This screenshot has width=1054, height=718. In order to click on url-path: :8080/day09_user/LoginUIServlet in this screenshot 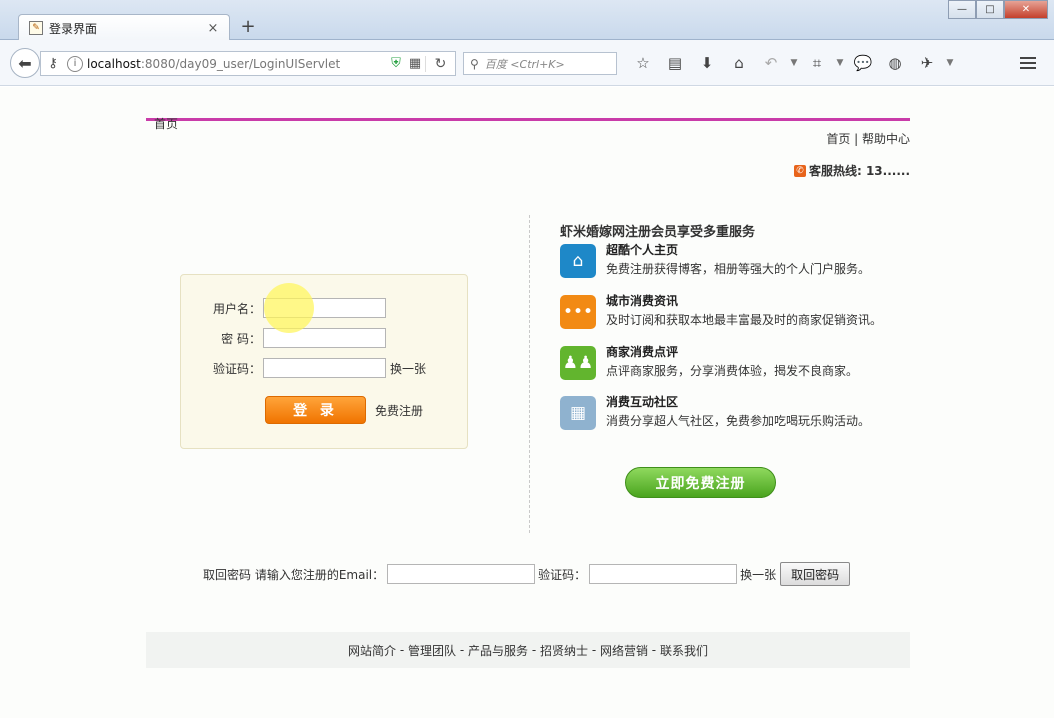, I will do `click(240, 63)`.